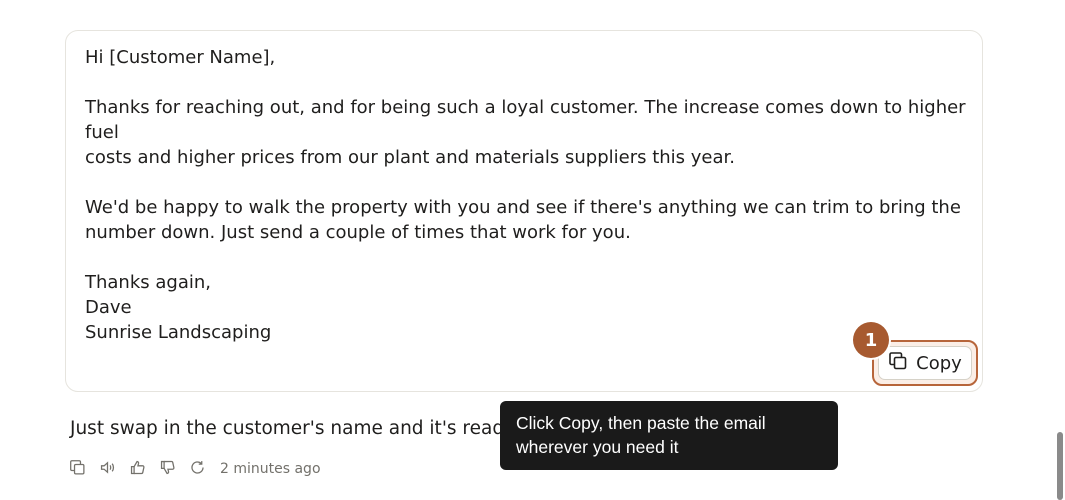  I want to click on message-actions: 2 minutes ago, so click(194, 469).